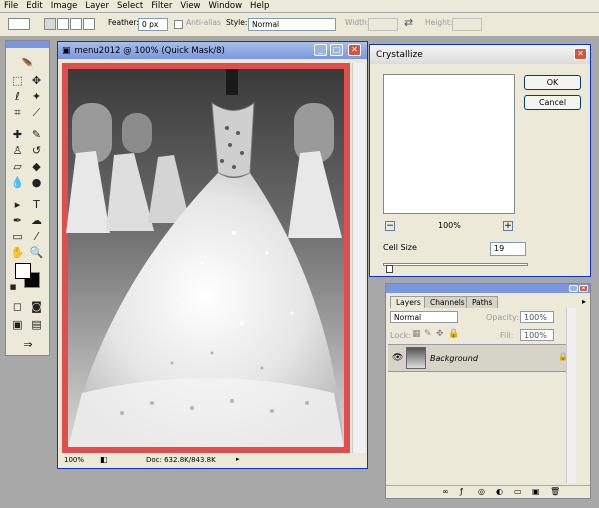  What do you see at coordinates (580, 54) in the screenshot?
I see `dialog-close-button: ✕` at bounding box center [580, 54].